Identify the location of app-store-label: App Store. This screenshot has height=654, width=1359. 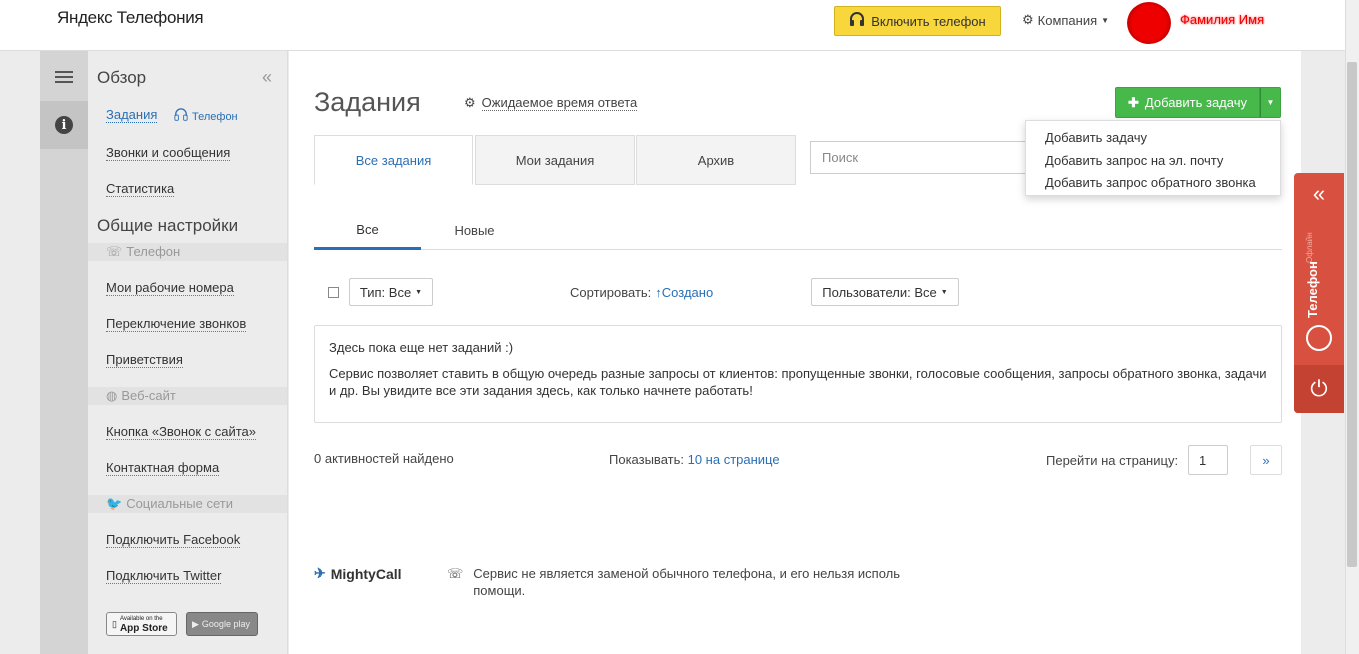
(143, 628).